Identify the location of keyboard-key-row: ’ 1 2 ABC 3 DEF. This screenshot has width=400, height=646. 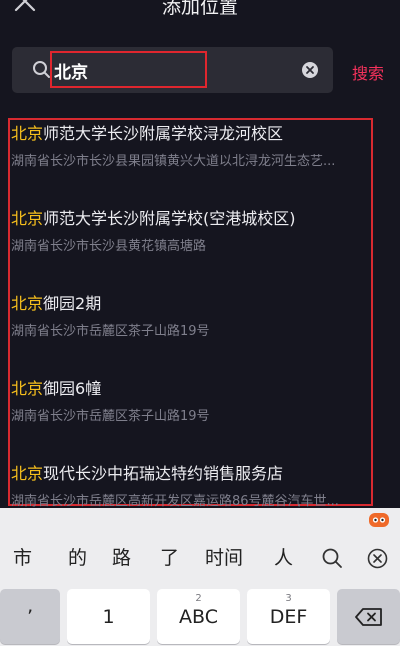
(200, 617).